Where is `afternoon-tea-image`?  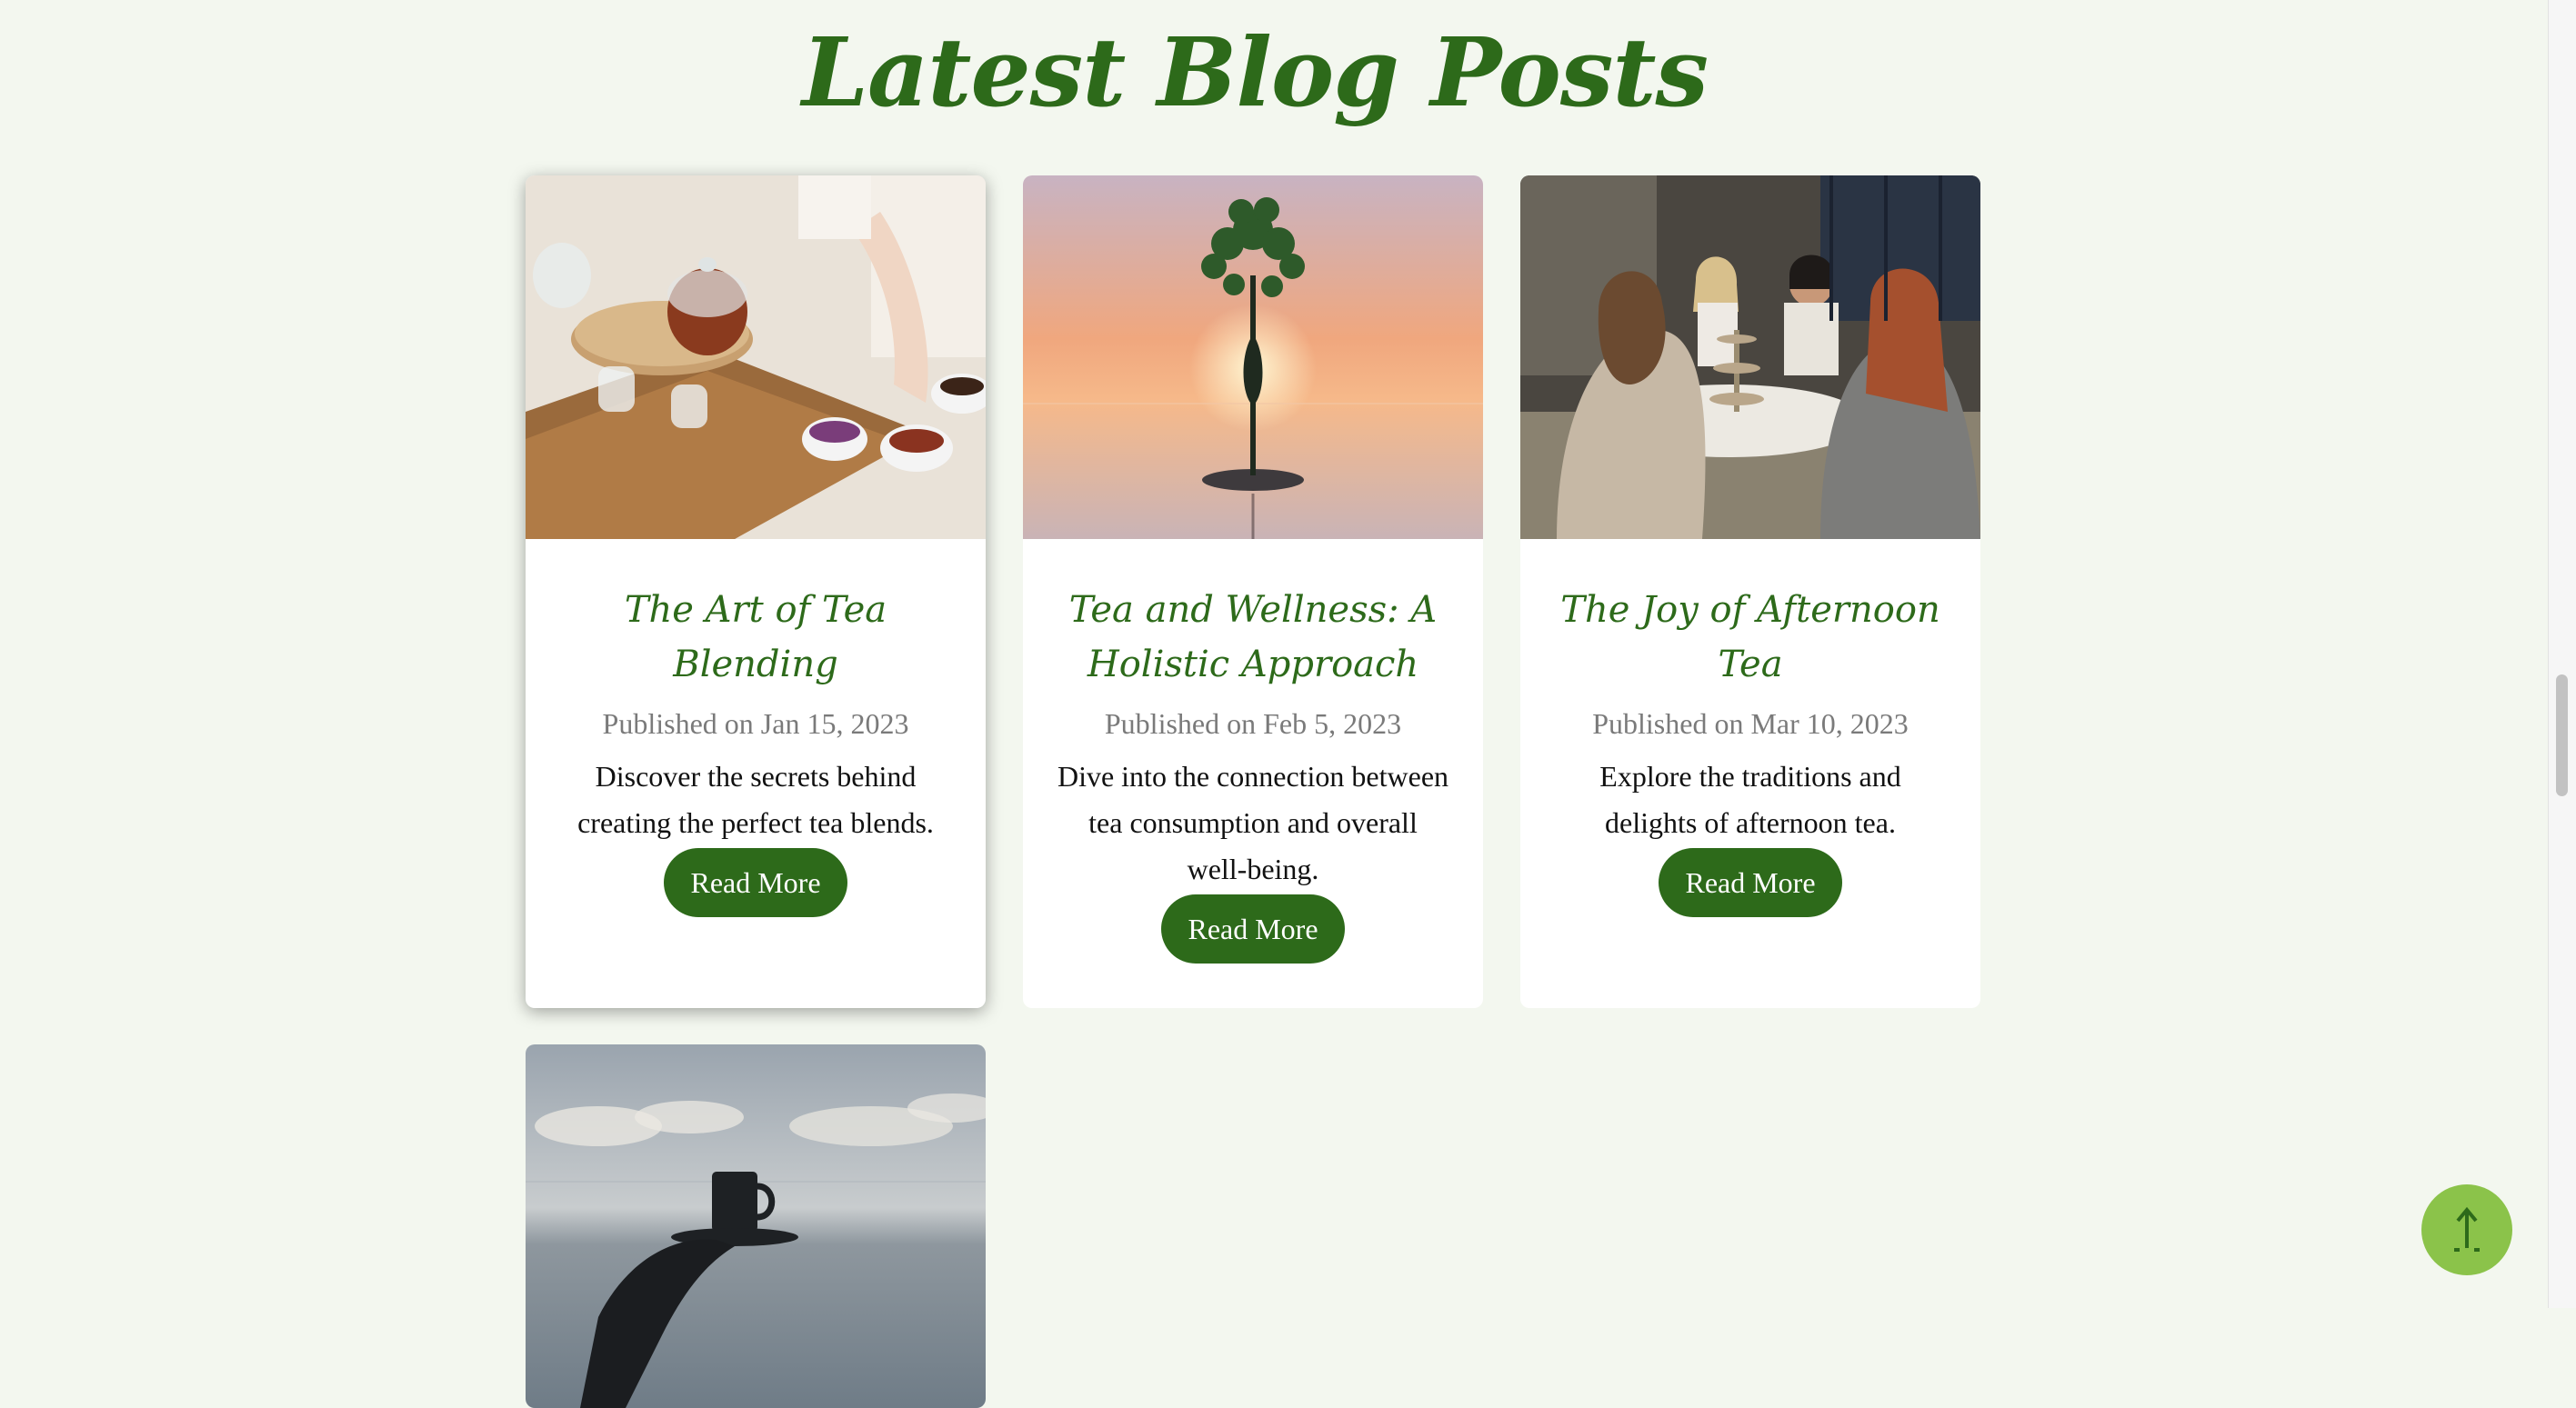 afternoon-tea-image is located at coordinates (1750, 357).